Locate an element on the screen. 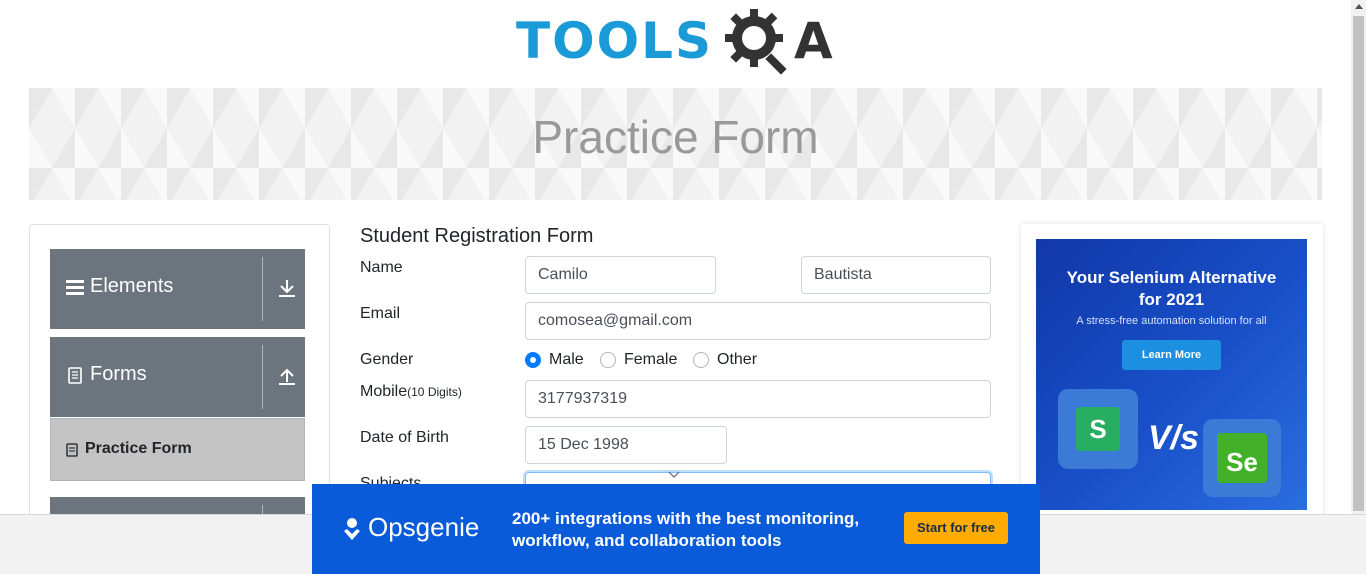 This screenshot has height=574, width=1366. versus-text: V/s is located at coordinates (1174, 438).